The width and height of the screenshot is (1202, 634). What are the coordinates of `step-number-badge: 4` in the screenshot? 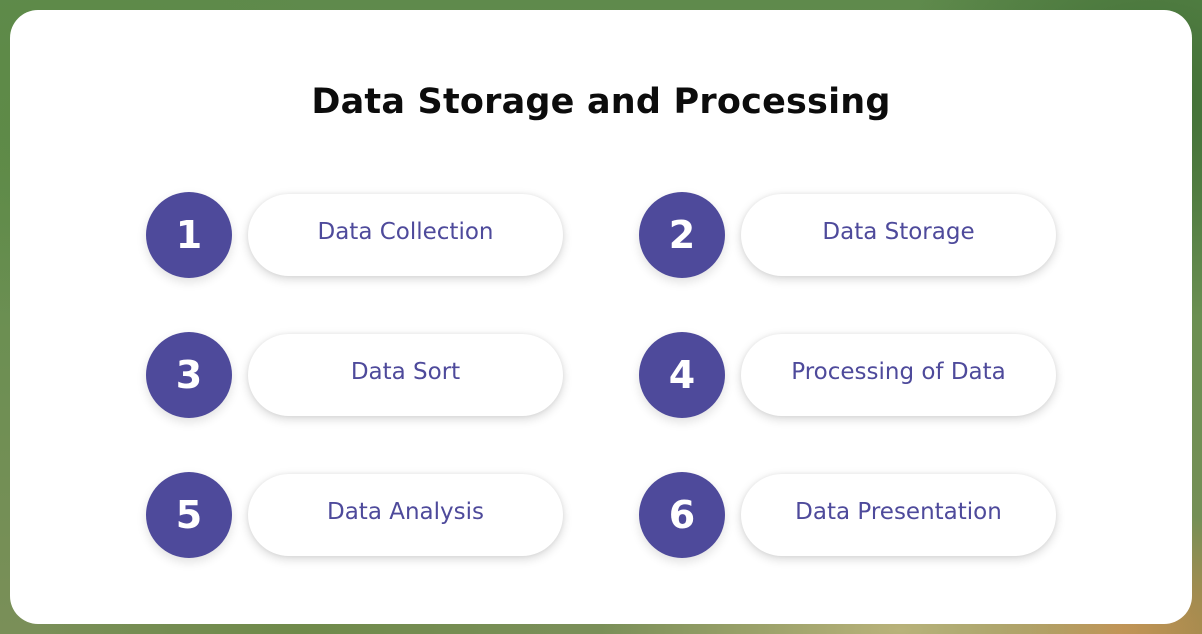 It's located at (682, 375).